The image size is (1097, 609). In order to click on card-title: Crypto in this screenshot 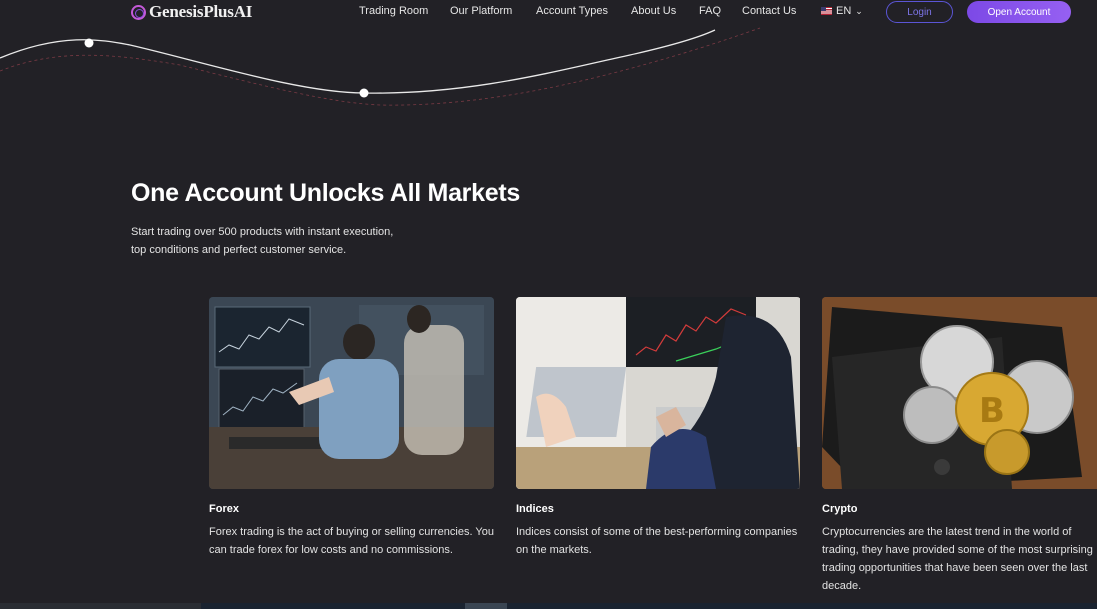, I will do `click(840, 509)`.